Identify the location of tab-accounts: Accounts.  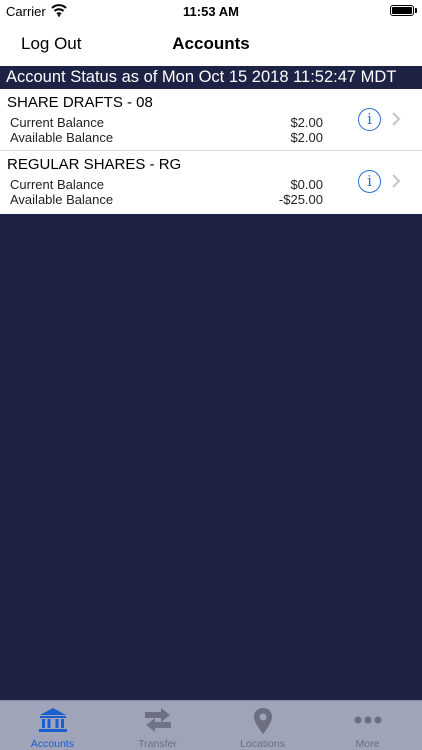
(52, 725).